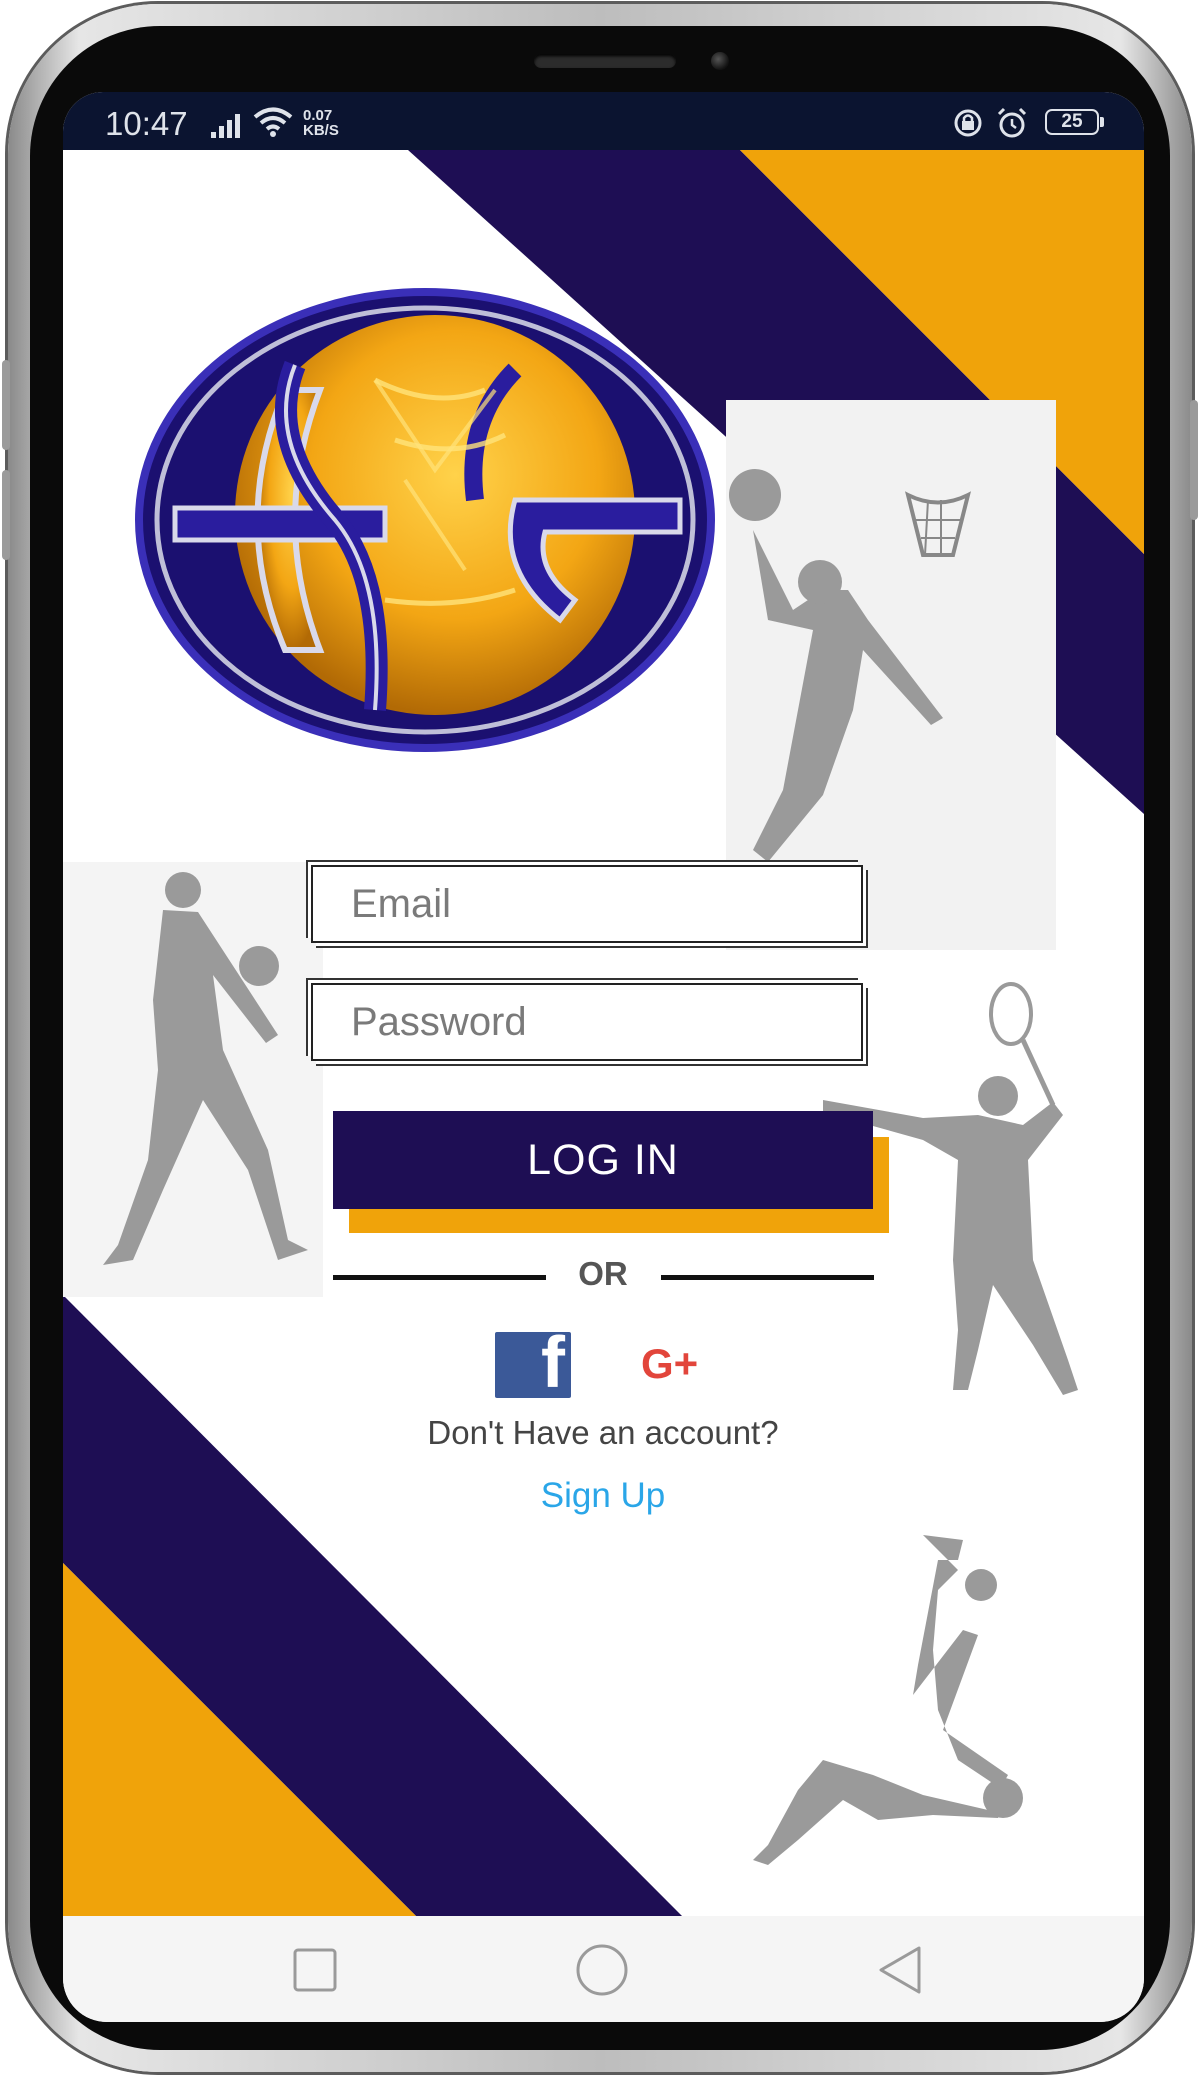  What do you see at coordinates (720, 61) in the screenshot?
I see `front-camera` at bounding box center [720, 61].